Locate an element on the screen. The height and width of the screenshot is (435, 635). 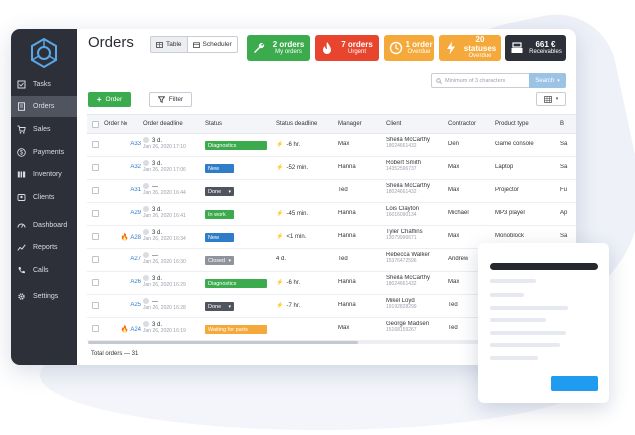
stat-label: Receivables is located at coordinates (545, 52).